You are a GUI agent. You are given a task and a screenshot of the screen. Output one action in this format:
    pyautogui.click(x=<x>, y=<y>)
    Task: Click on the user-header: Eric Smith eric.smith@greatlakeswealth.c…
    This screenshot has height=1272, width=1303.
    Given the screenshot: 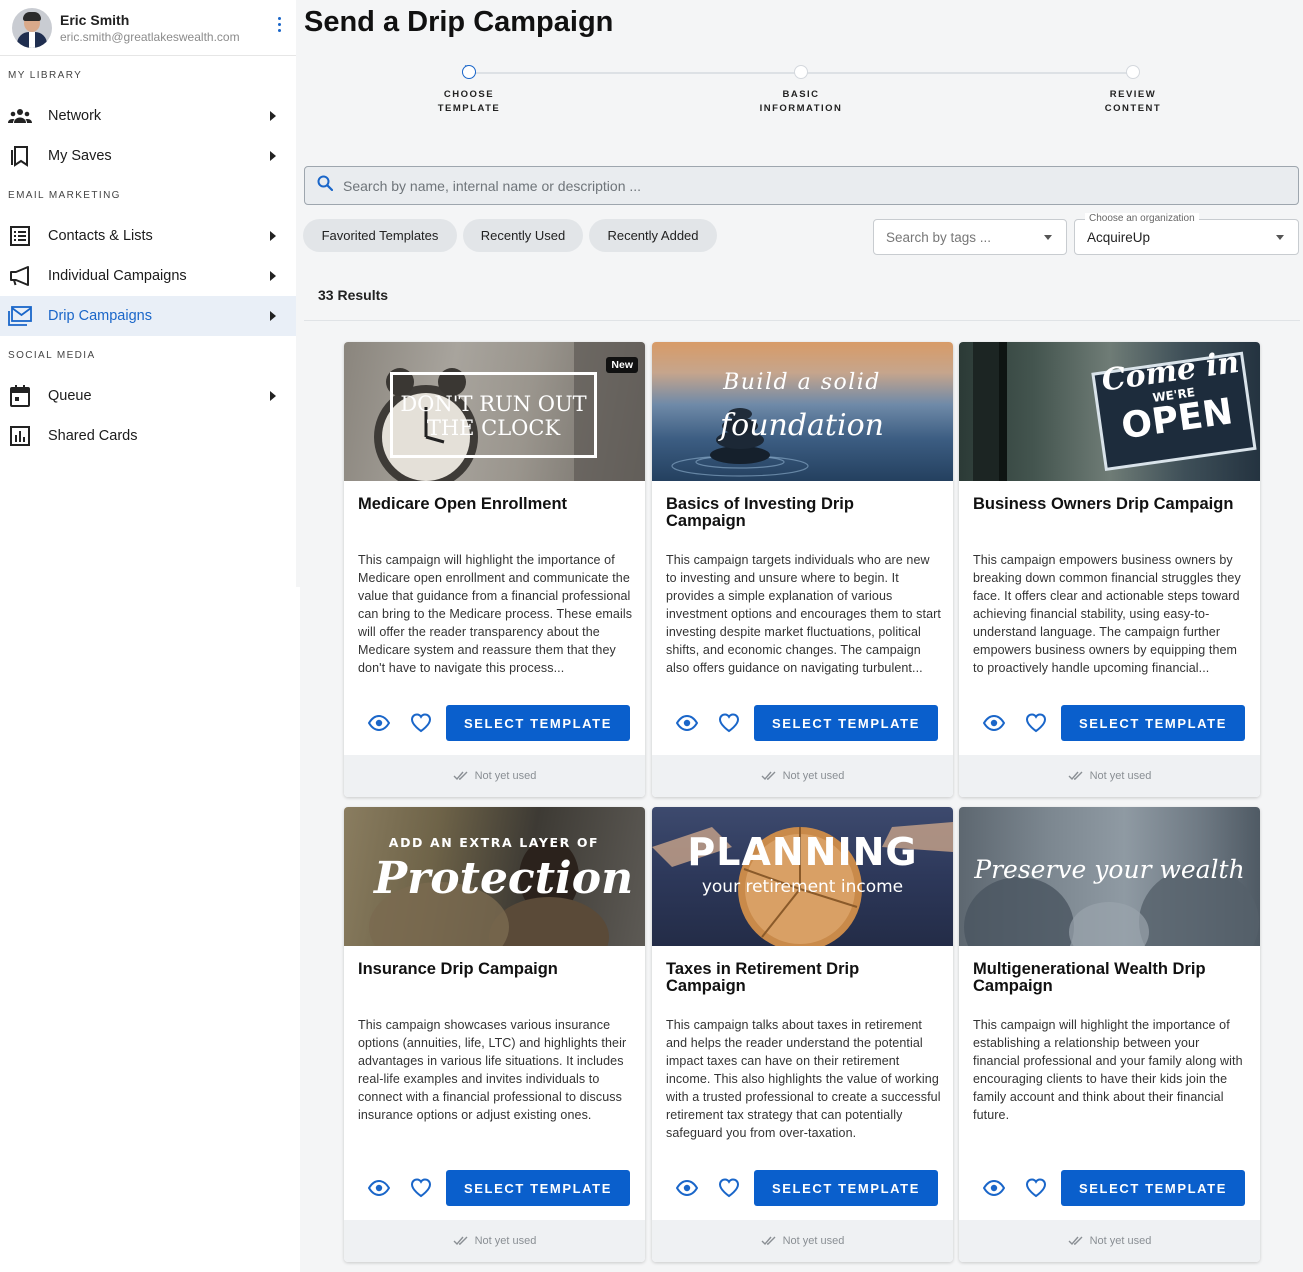 What is the action you would take?
    pyautogui.click(x=148, y=28)
    